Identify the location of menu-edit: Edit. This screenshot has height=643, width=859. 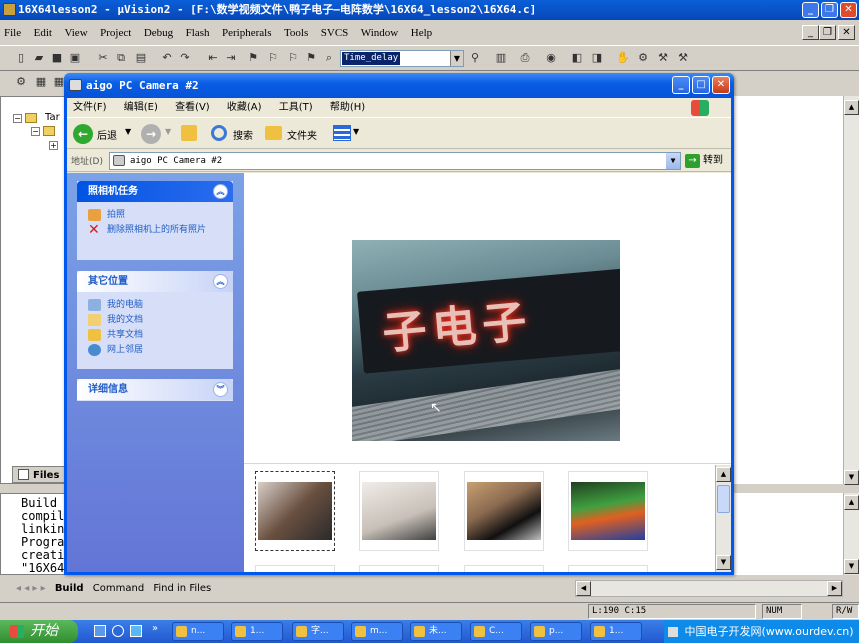
(43, 33).